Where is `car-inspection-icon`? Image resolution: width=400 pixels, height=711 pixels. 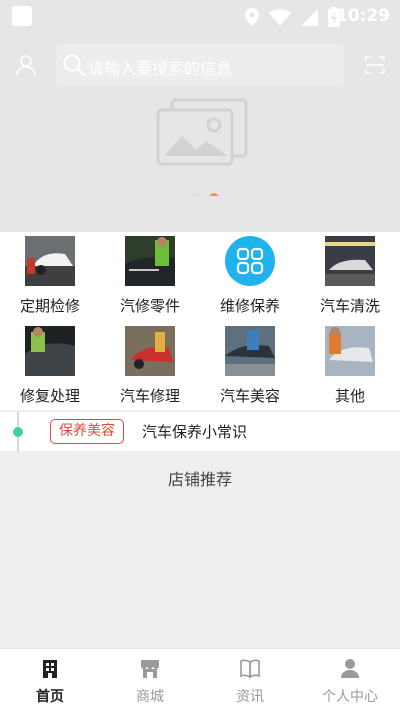 car-inspection-icon is located at coordinates (50, 261).